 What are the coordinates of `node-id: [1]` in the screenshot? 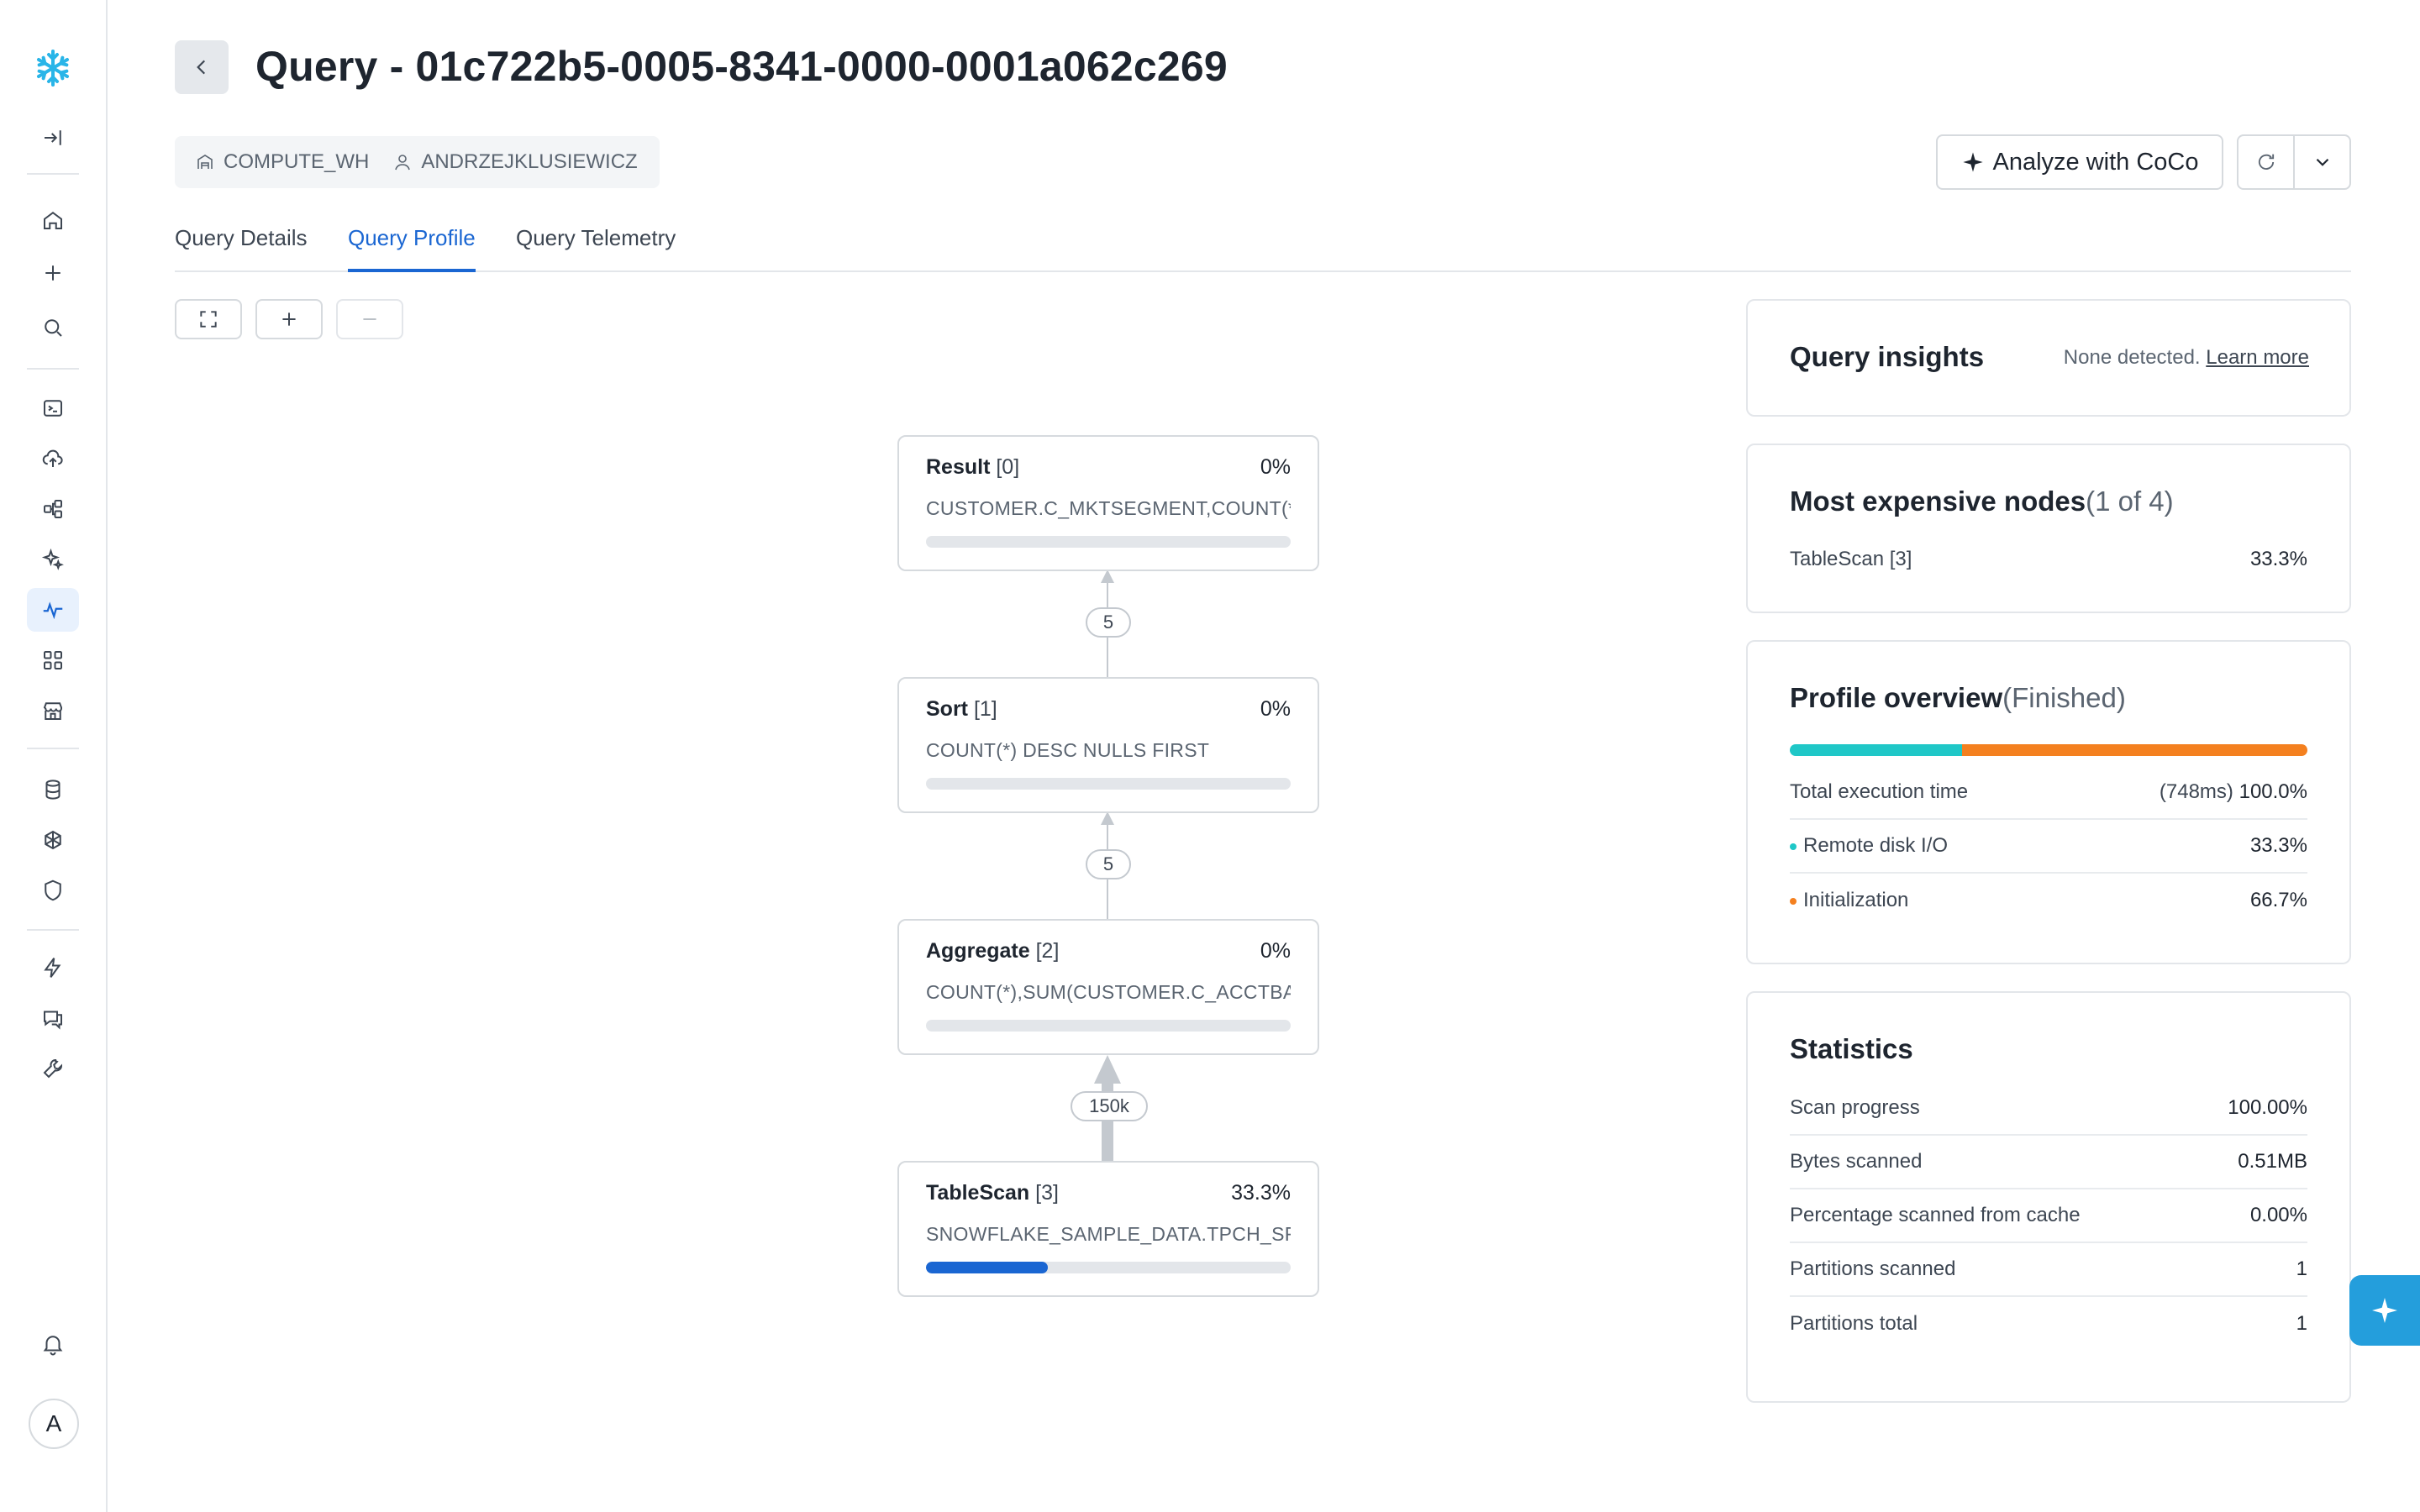 It's located at (985, 709).